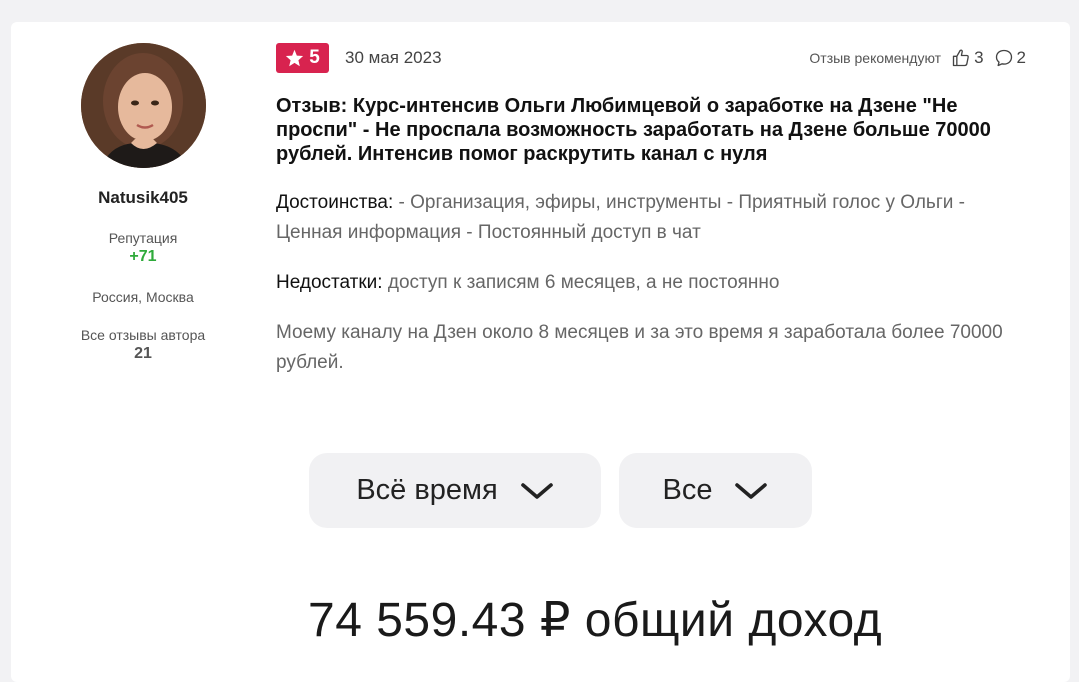 The width and height of the screenshot is (1079, 682). I want to click on type-filter-dropdown: Все, so click(715, 490).